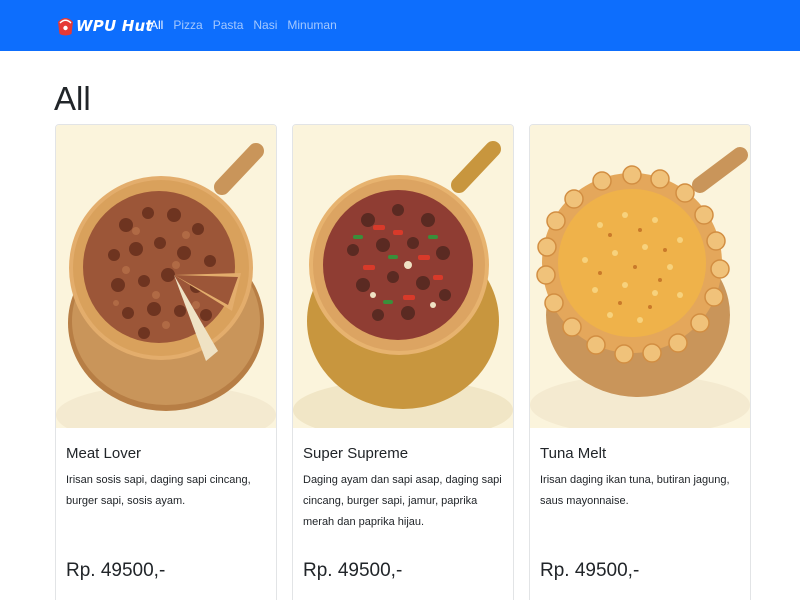 This screenshot has width=800, height=600. What do you see at coordinates (187, 25) in the screenshot?
I see `nav-link-pizza: Pizza` at bounding box center [187, 25].